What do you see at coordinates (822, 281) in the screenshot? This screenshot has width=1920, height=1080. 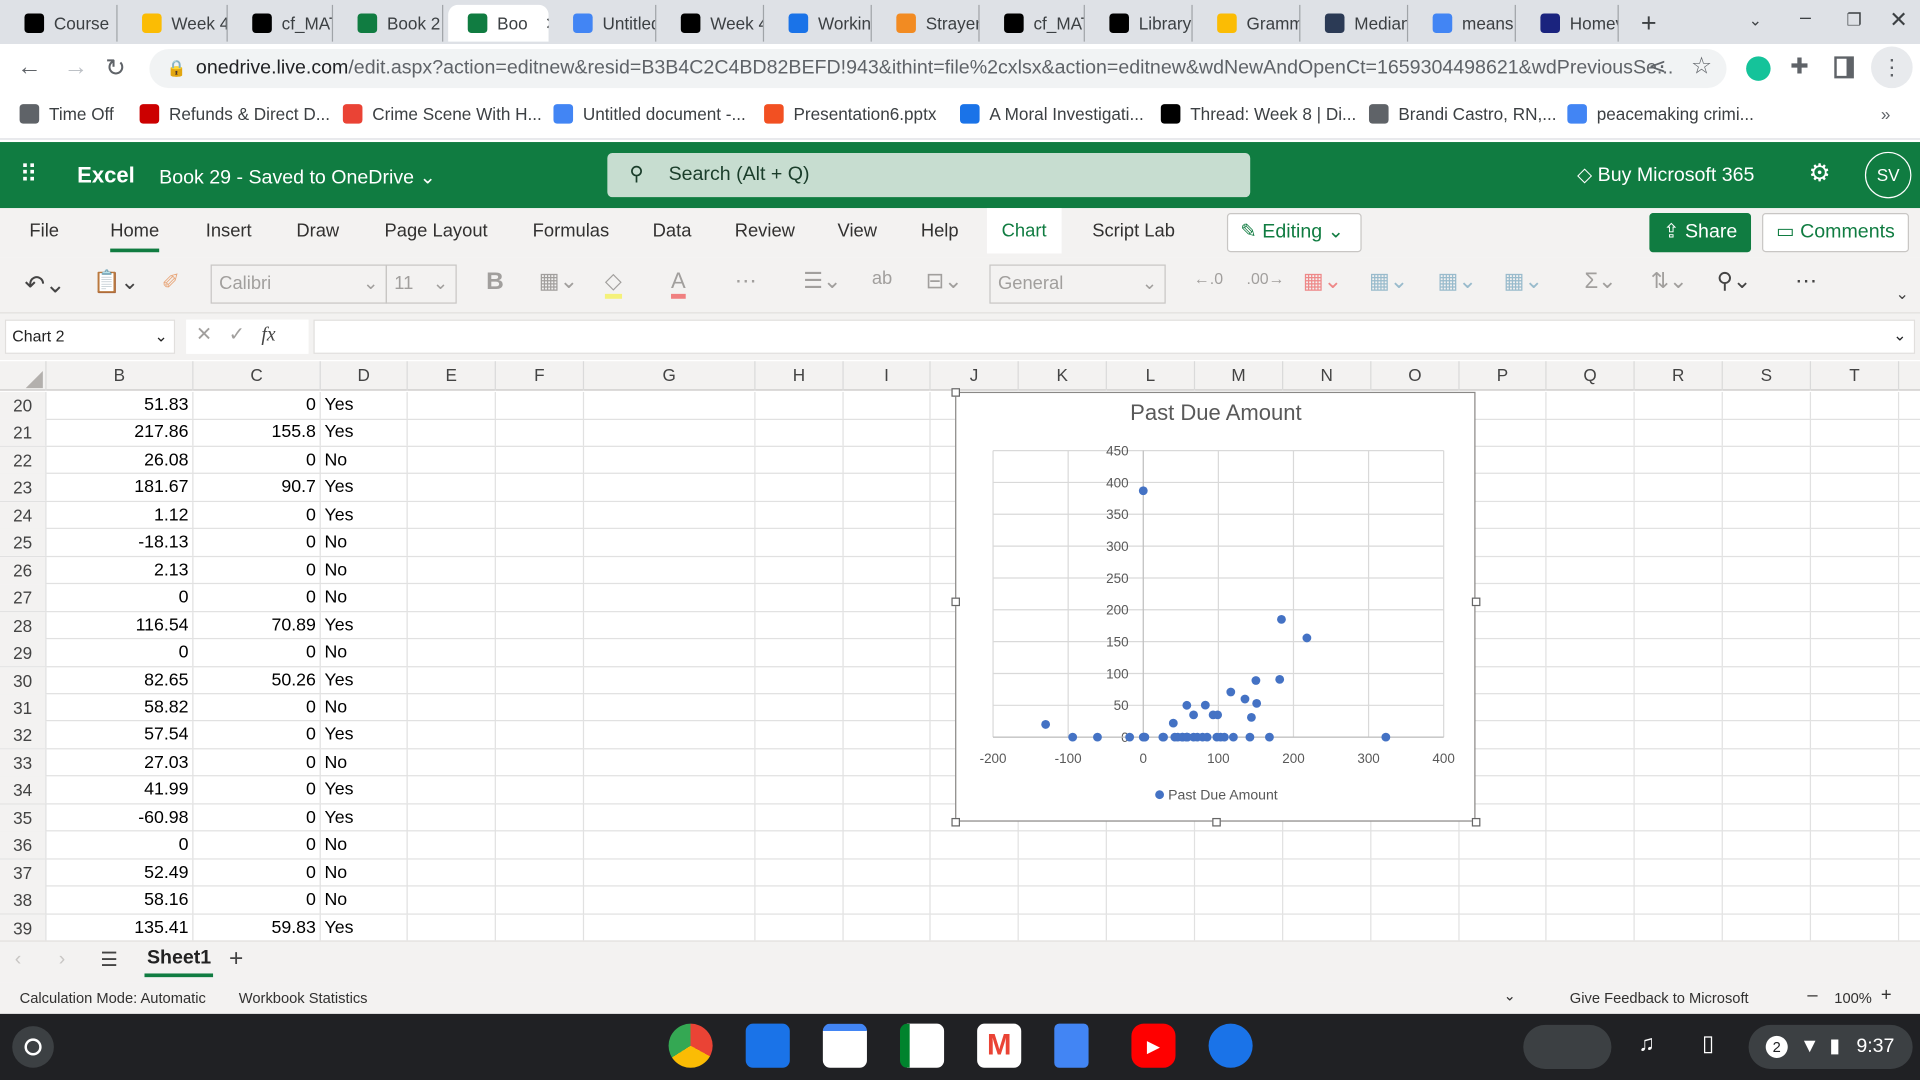 I see `align-icon: ☰⌄` at bounding box center [822, 281].